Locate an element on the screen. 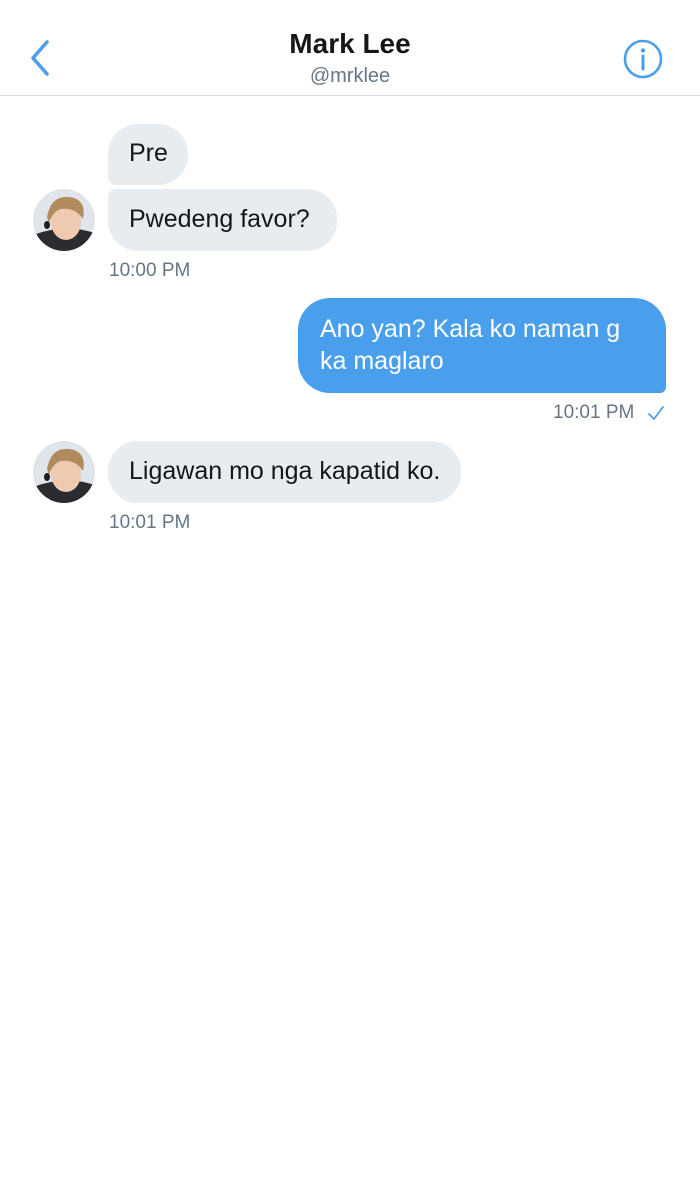 The width and height of the screenshot is (700, 1200). conversation-name: Mark Lee is located at coordinates (350, 44).